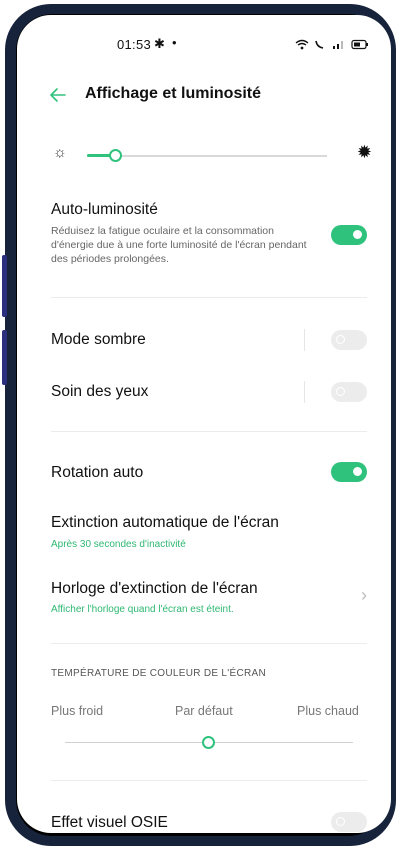 This screenshot has height=850, width=401. Describe the element at coordinates (364, 152) in the screenshot. I see `sun-high-icon: ✹` at that location.